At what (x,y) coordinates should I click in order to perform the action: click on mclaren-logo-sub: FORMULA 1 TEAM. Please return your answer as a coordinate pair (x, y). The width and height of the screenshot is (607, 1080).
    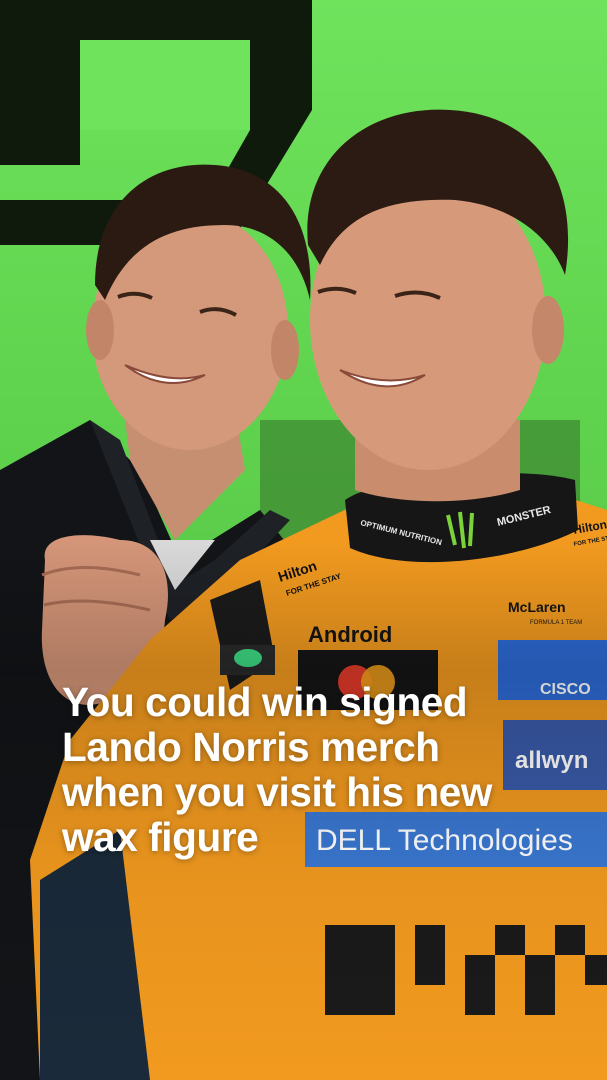
    Looking at the image, I should click on (556, 623).